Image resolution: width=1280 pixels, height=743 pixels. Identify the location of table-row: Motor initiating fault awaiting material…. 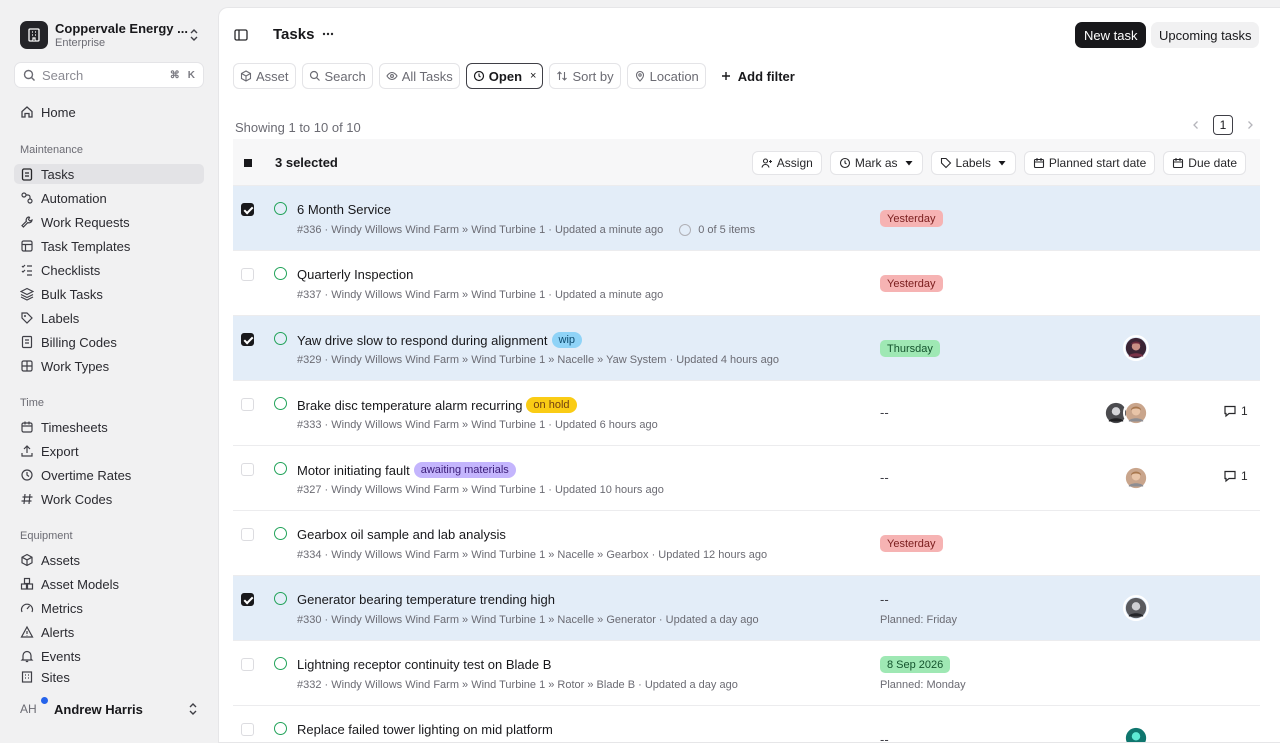
(746, 478).